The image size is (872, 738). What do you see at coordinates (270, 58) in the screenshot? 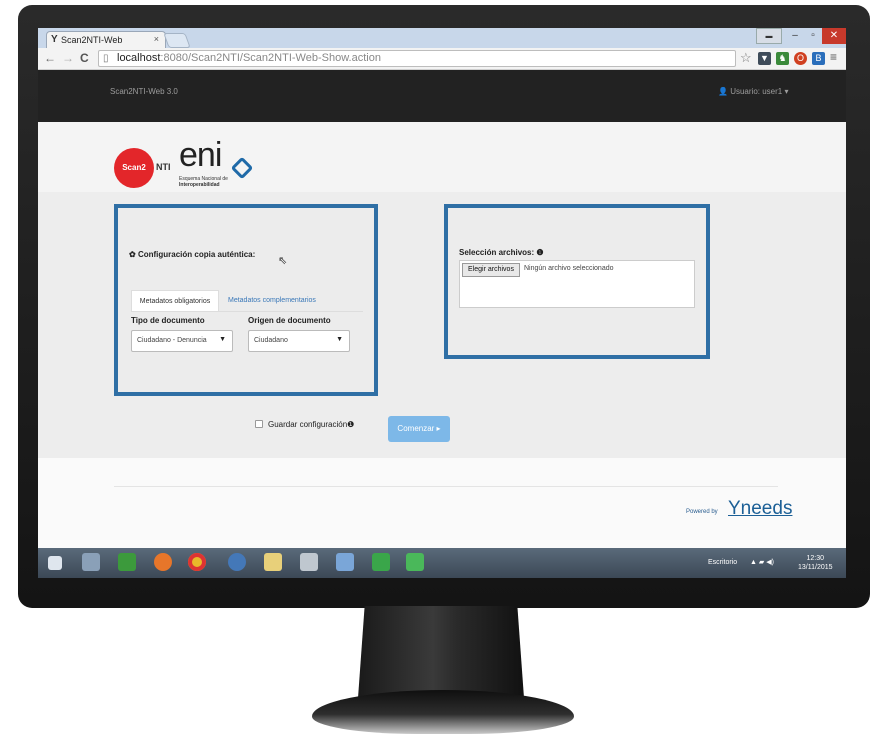
I see `url-path: :8080/Scan2NTI/Scan2NTI-Web-Show.action` at bounding box center [270, 58].